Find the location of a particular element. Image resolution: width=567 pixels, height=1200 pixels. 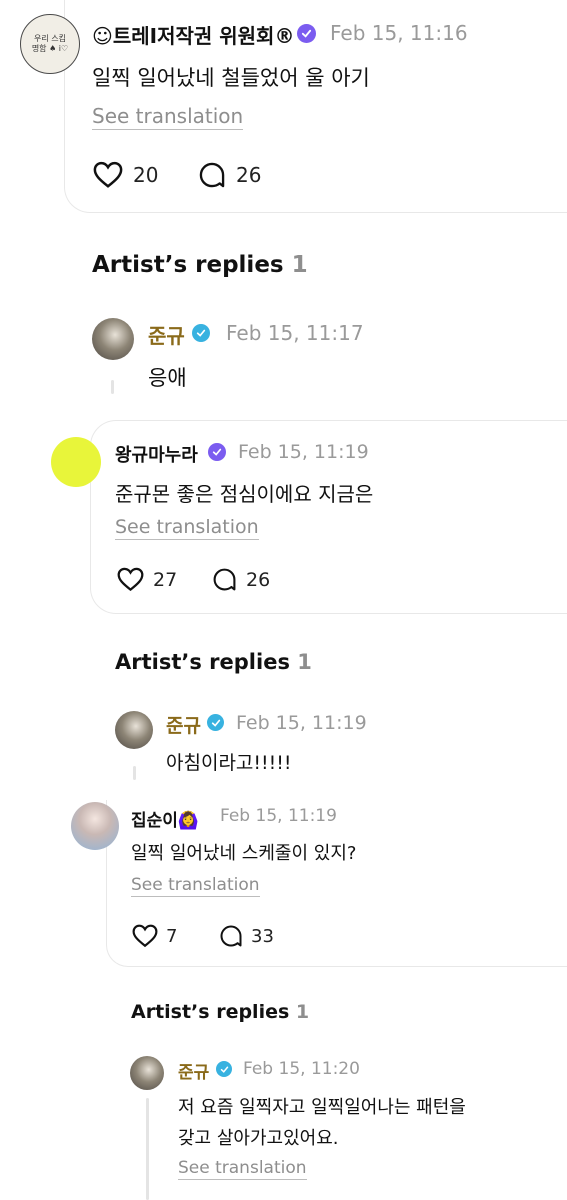

like-button: 20 is located at coordinates (125, 175).